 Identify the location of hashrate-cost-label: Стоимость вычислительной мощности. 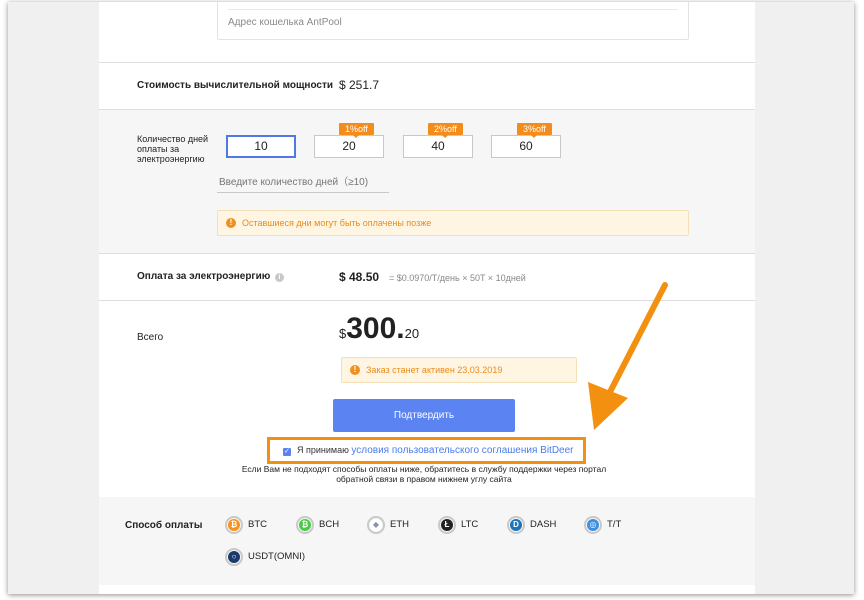
(235, 85).